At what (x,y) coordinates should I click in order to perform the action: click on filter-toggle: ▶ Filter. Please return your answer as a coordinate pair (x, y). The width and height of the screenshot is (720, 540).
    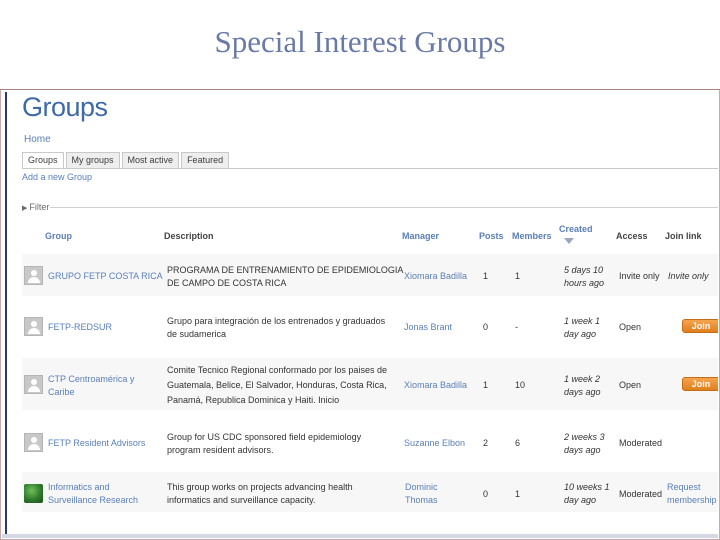
    Looking at the image, I should click on (35, 207).